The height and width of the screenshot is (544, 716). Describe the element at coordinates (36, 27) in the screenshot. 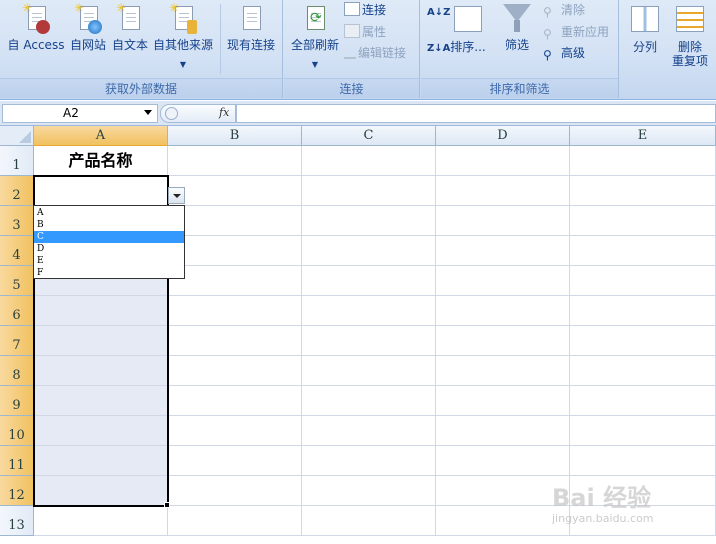

I see `from-access-button: ✳ 自 Access` at that location.